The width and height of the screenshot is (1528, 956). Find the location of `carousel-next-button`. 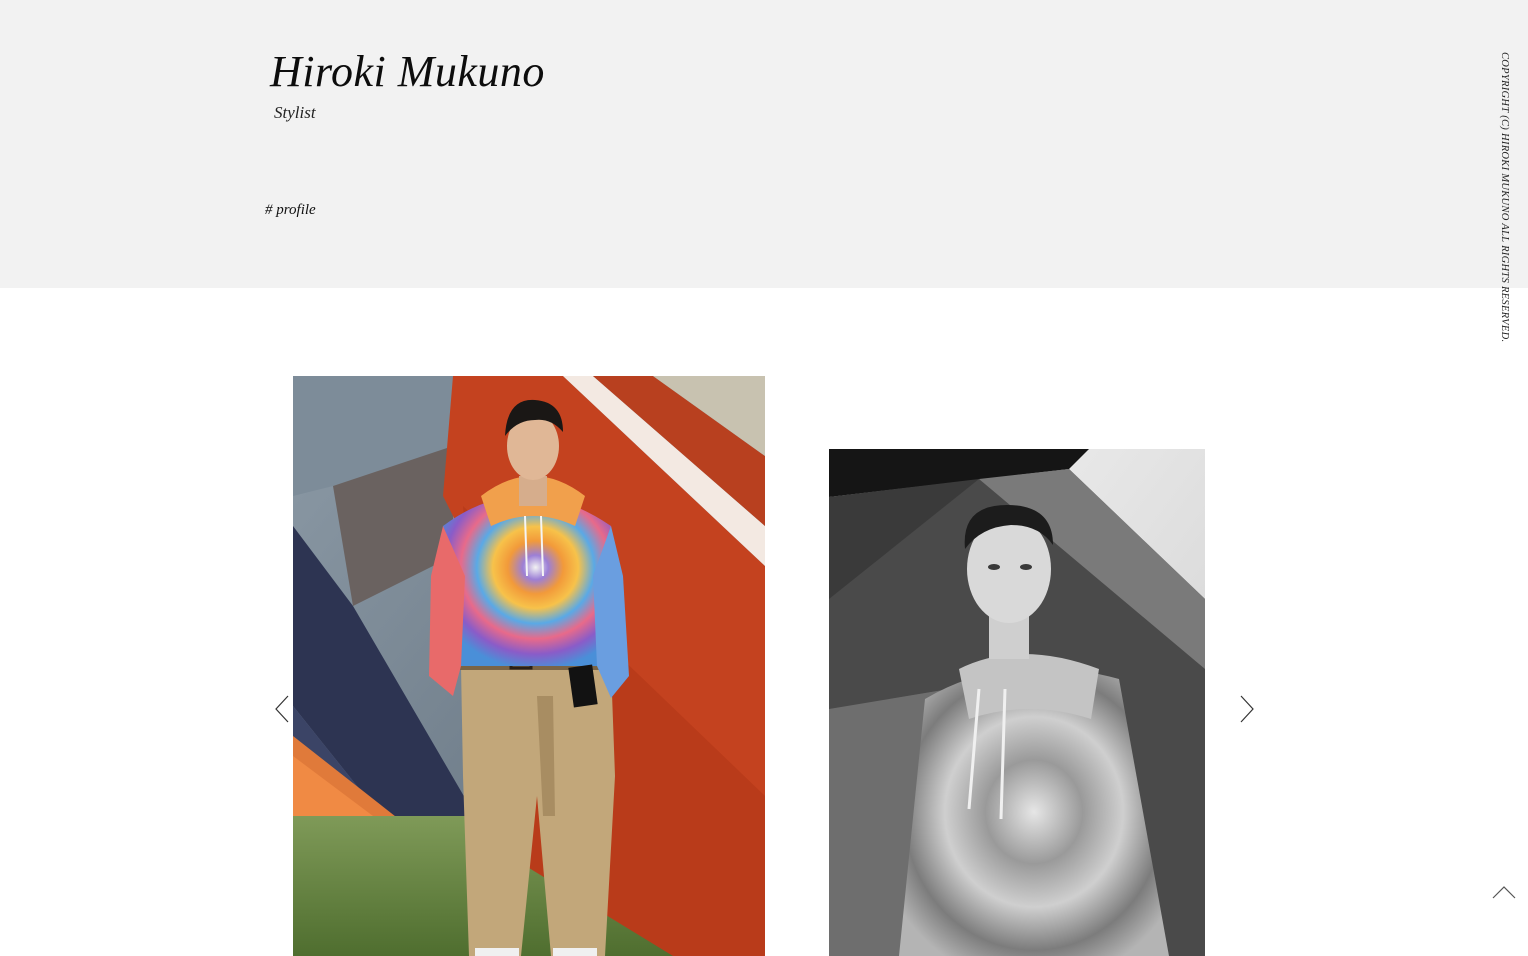

carousel-next-button is located at coordinates (1246, 709).